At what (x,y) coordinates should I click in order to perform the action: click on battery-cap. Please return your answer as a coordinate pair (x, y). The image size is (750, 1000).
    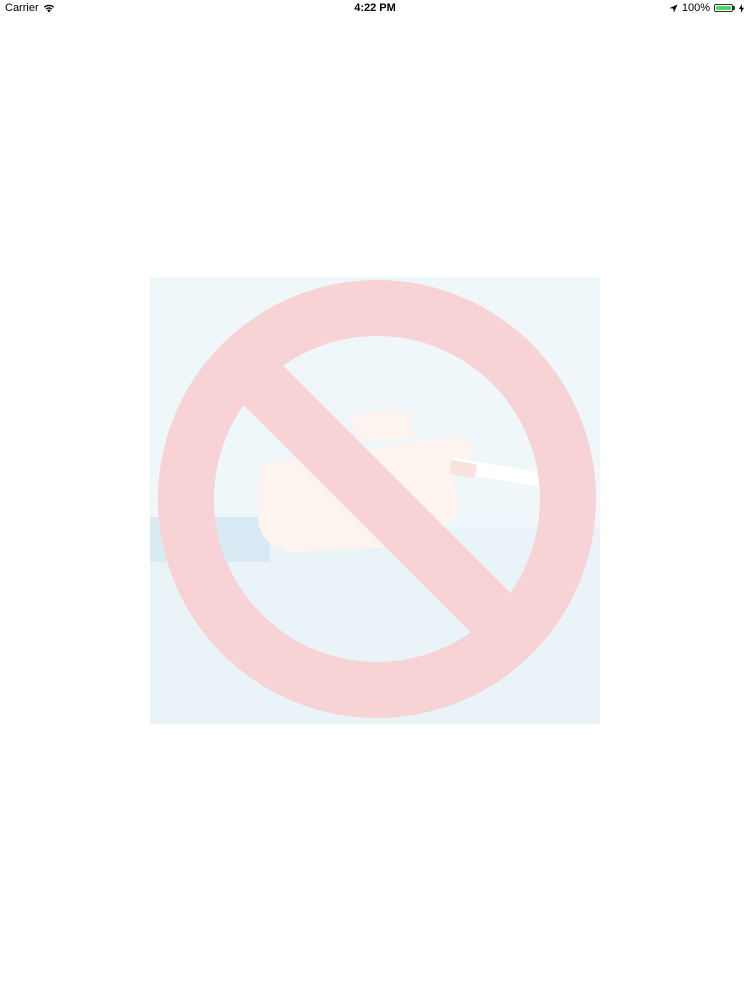
    Looking at the image, I should click on (734, 8).